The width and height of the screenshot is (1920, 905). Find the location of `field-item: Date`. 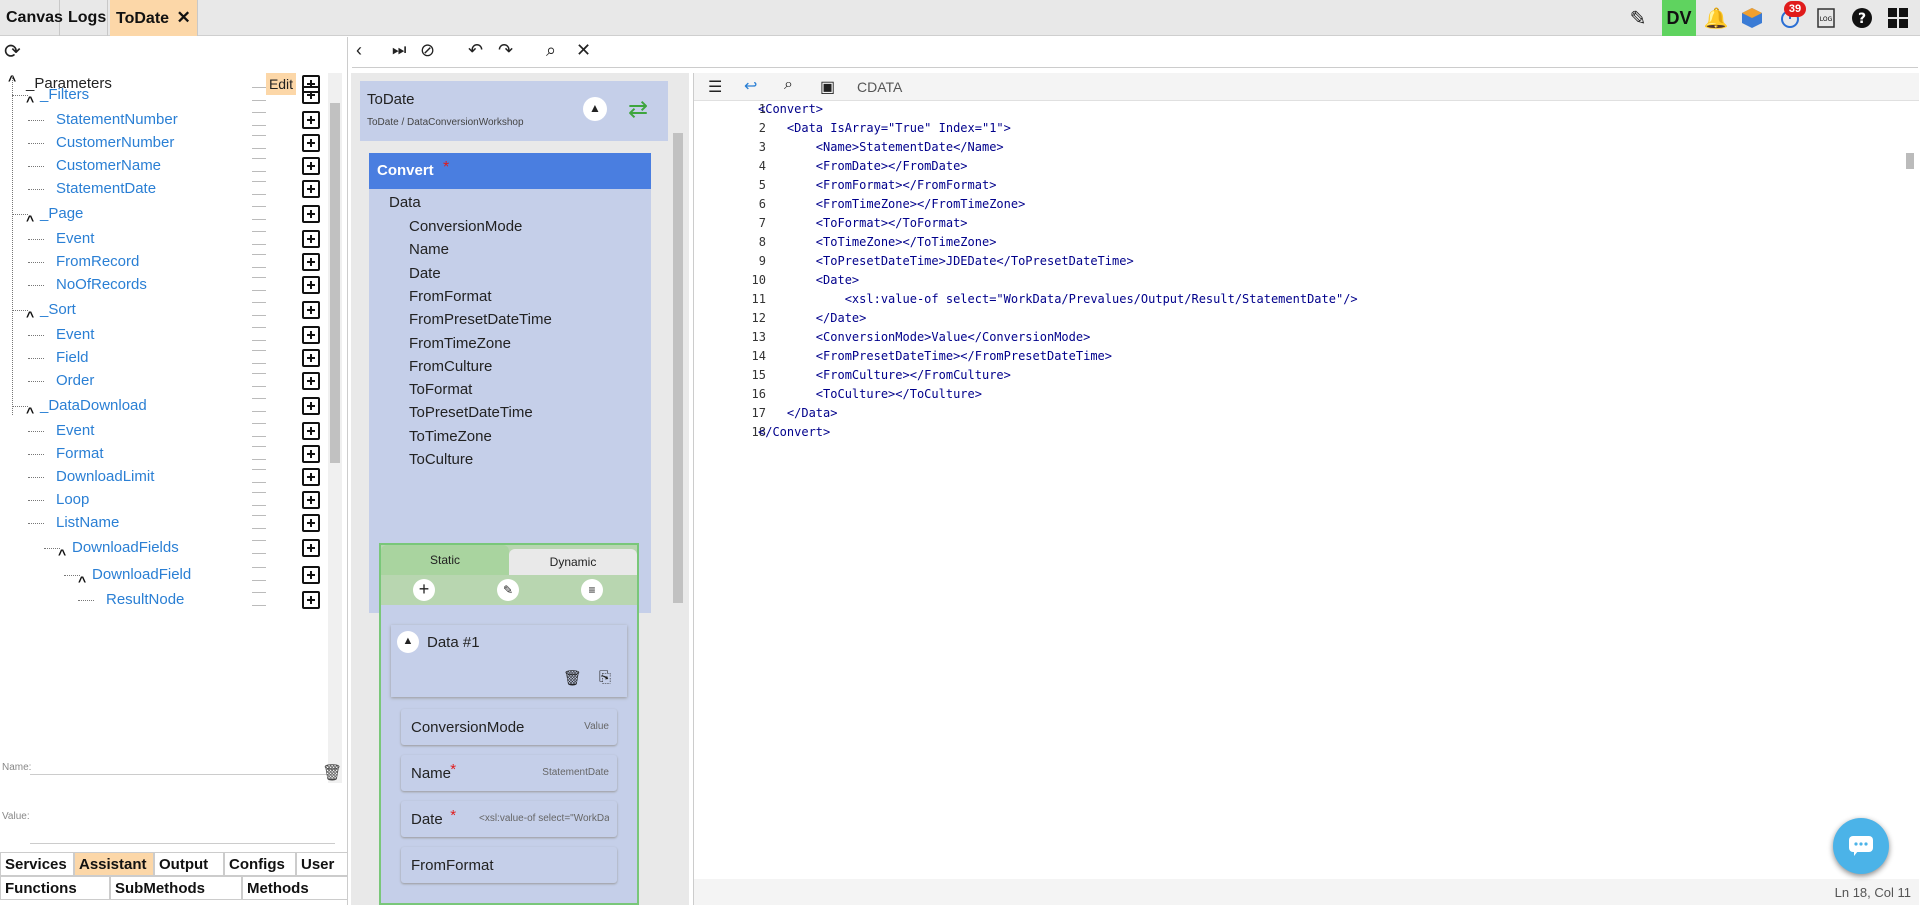

field-item: Date is located at coordinates (517, 273).